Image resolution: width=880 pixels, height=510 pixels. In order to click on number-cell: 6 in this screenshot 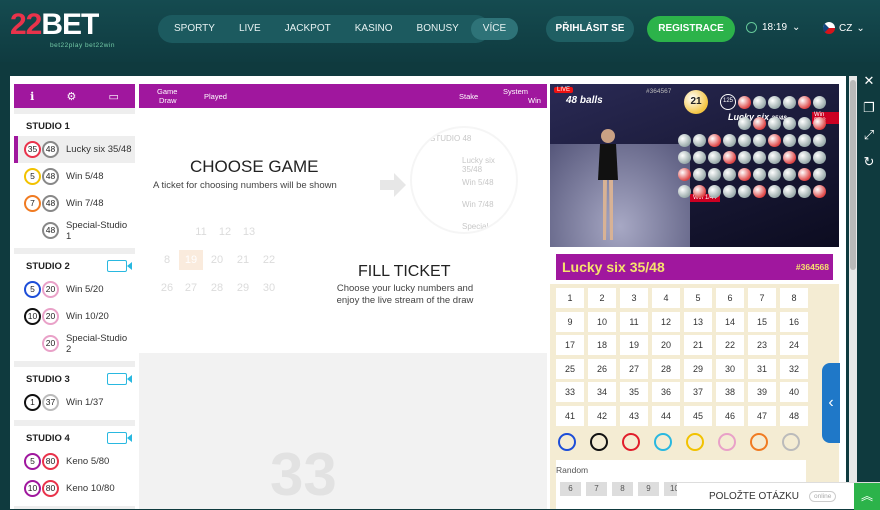, I will do `click(730, 298)`.